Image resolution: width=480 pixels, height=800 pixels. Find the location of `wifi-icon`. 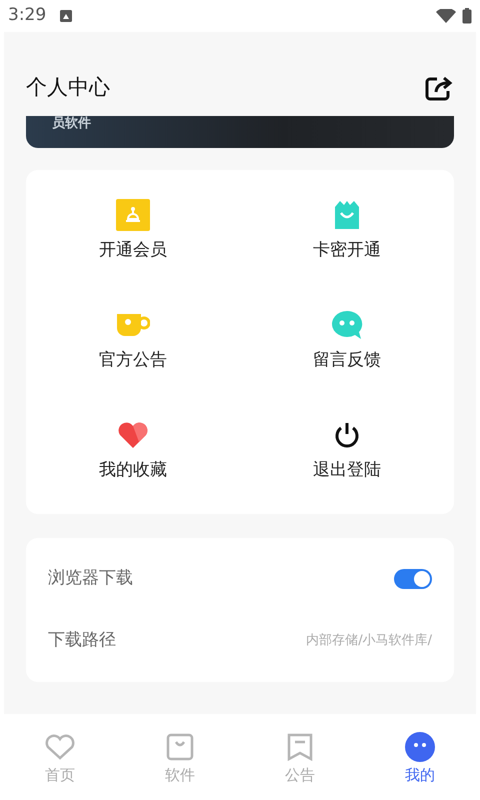

wifi-icon is located at coordinates (446, 16).